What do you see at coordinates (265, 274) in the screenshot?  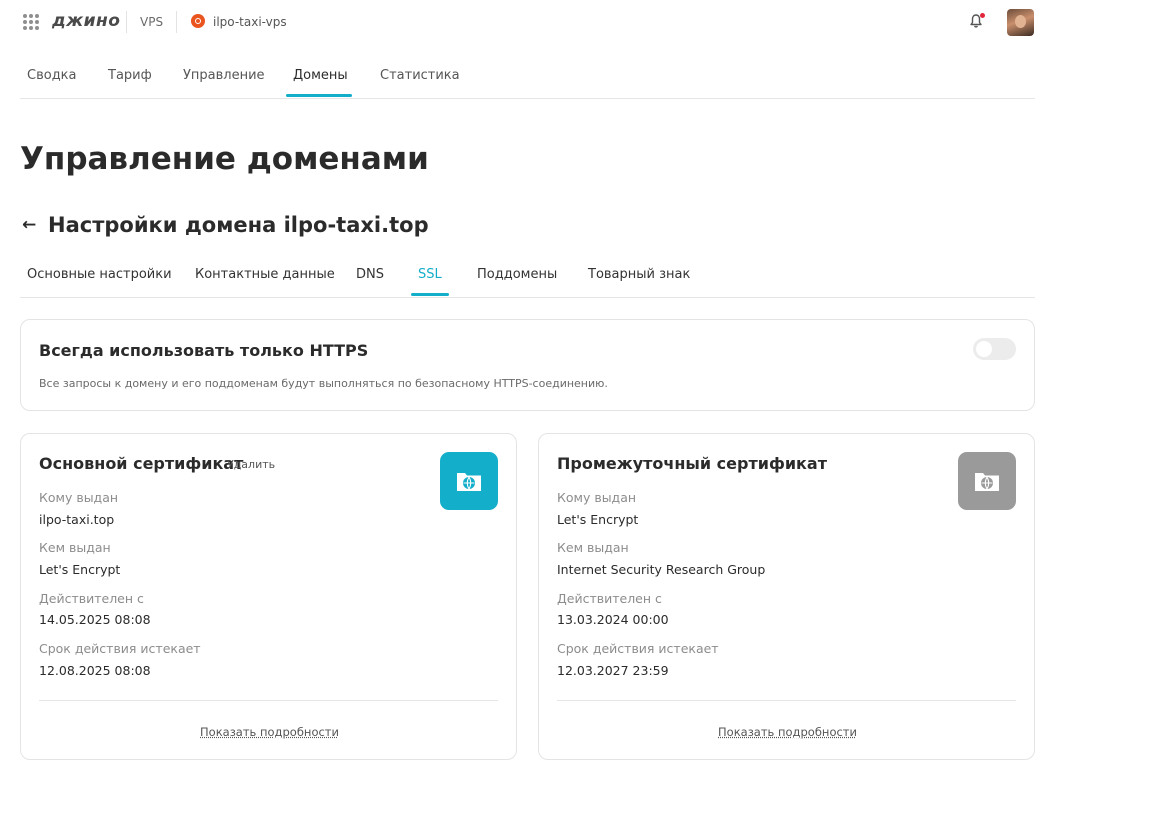 I see `tab-contacts: Контактные данные` at bounding box center [265, 274].